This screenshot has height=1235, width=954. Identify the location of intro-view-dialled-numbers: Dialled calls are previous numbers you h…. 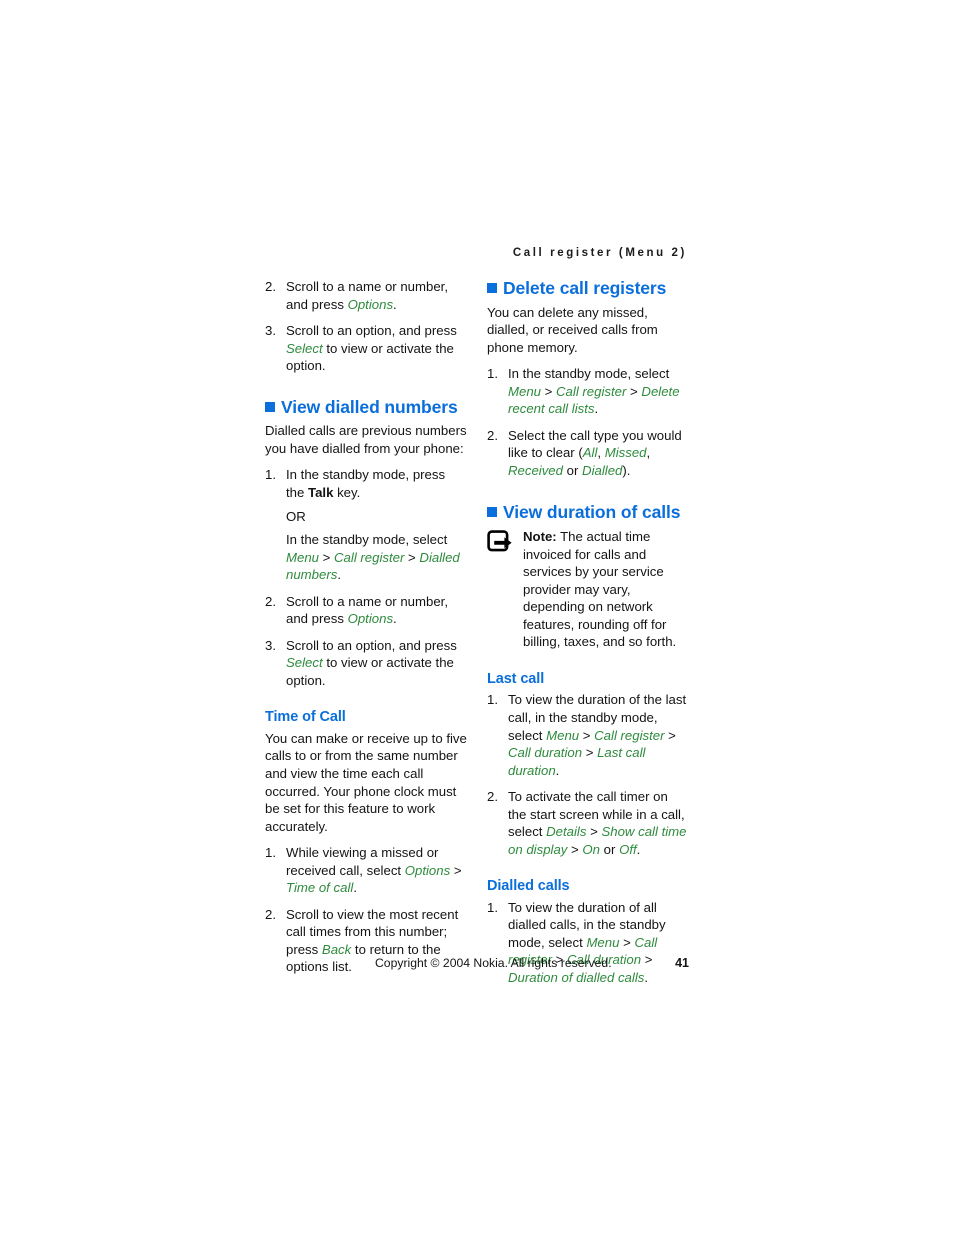
(366, 439).